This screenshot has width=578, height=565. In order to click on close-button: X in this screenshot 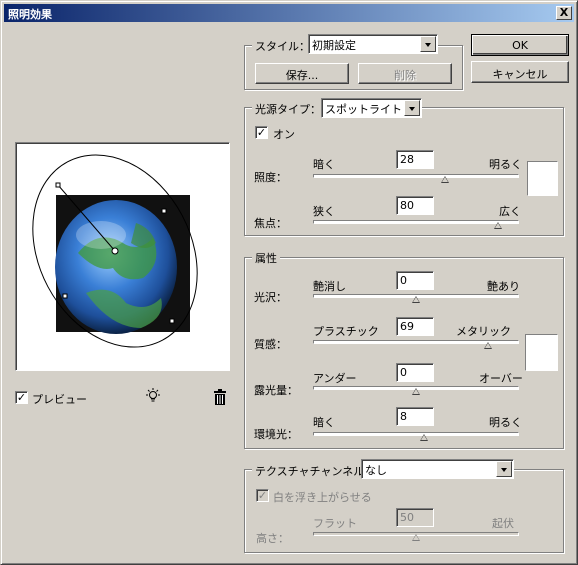, I will do `click(564, 13)`.